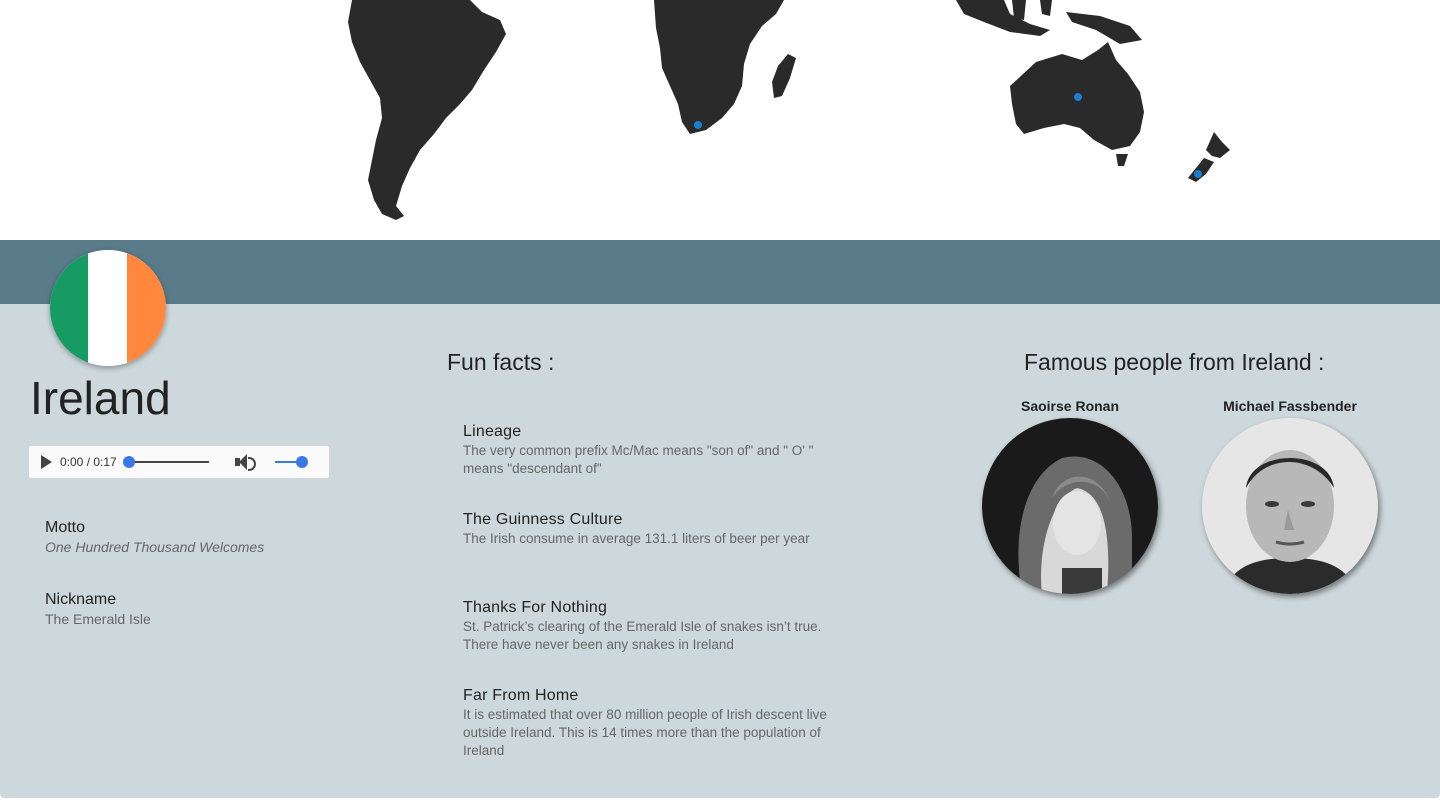  What do you see at coordinates (1078, 97) in the screenshot?
I see `australia-marker` at bounding box center [1078, 97].